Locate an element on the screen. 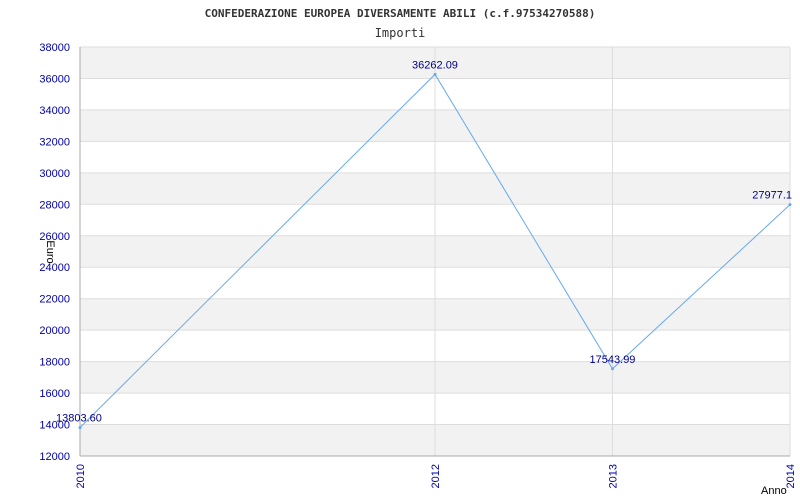 Image resolution: width=800 pixels, height=500 pixels. y-tick-label: 30000 is located at coordinates (54, 174).